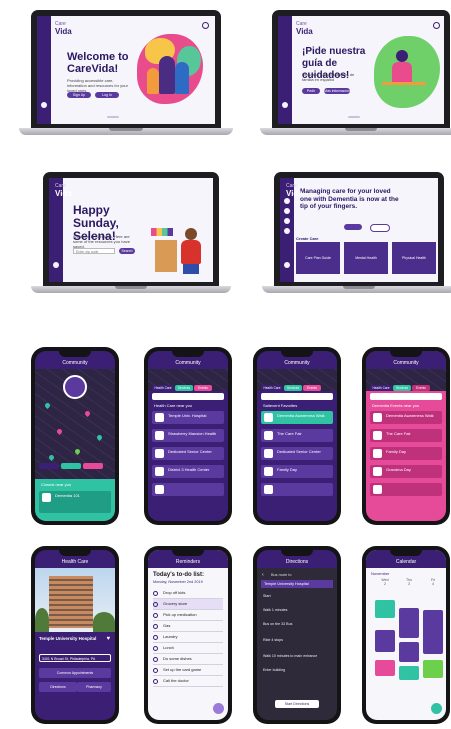 This screenshot has height=729, width=451. I want to click on todo-item: Drop off kids, so click(188, 593).